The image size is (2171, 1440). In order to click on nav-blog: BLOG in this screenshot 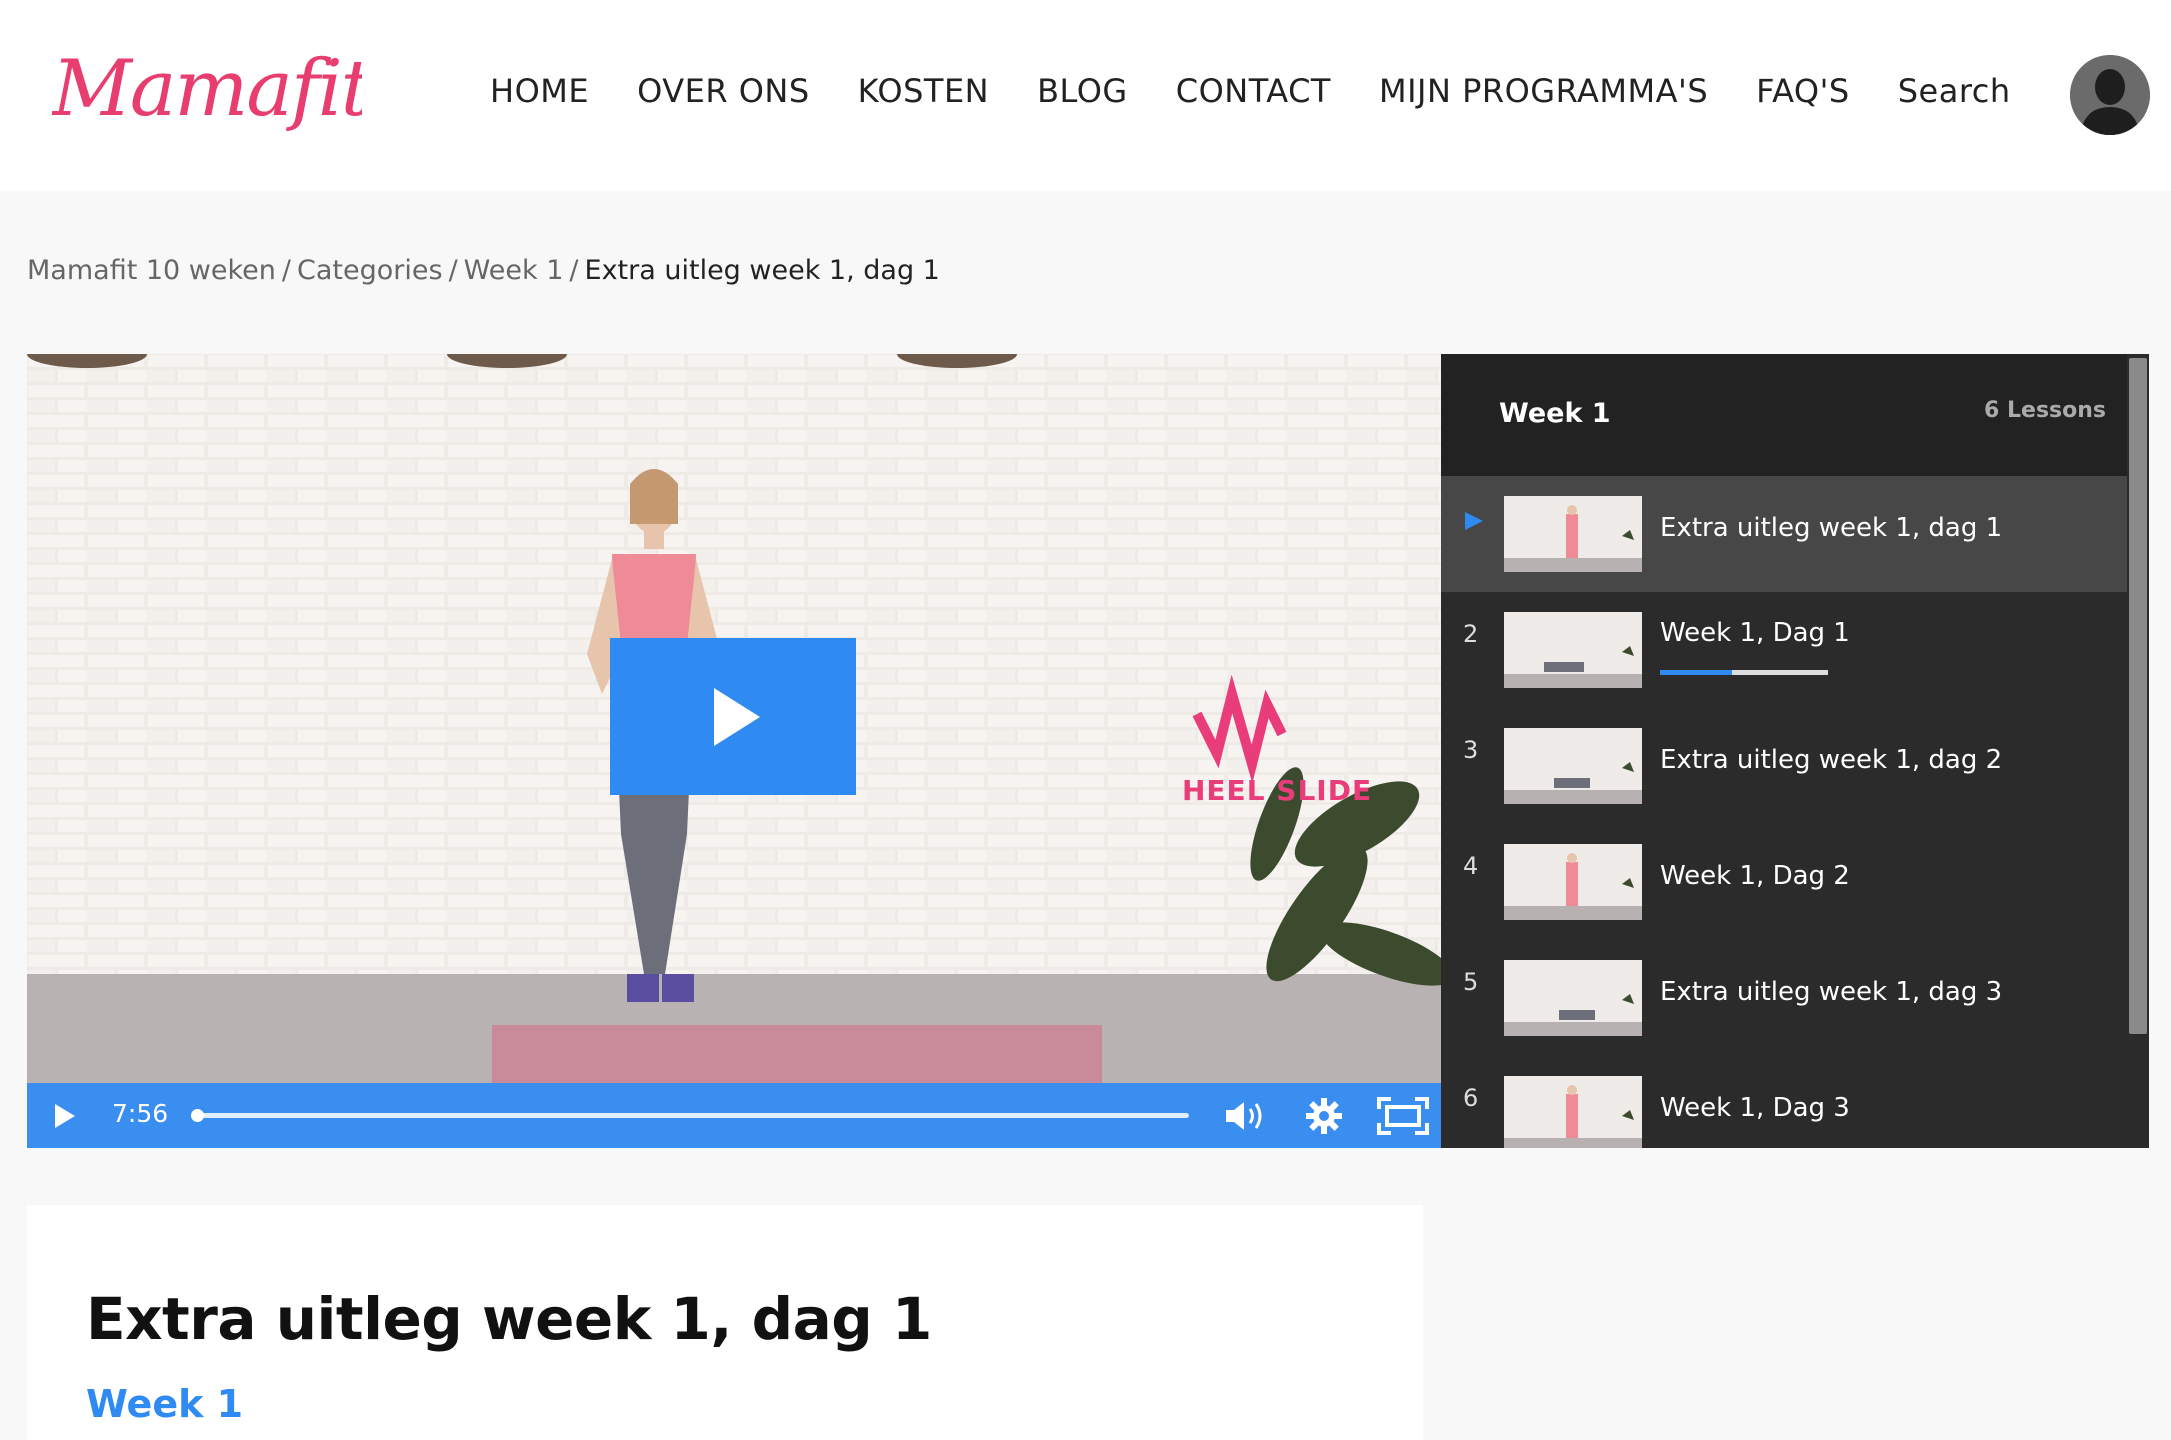, I will do `click(1082, 91)`.